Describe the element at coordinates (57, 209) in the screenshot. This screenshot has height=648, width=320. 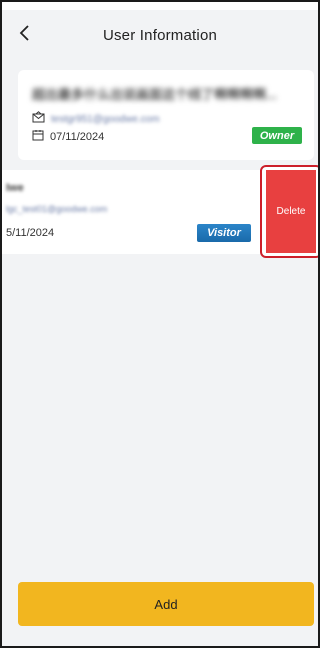
I see `user-email: lgc_test01@goodwe.com` at that location.